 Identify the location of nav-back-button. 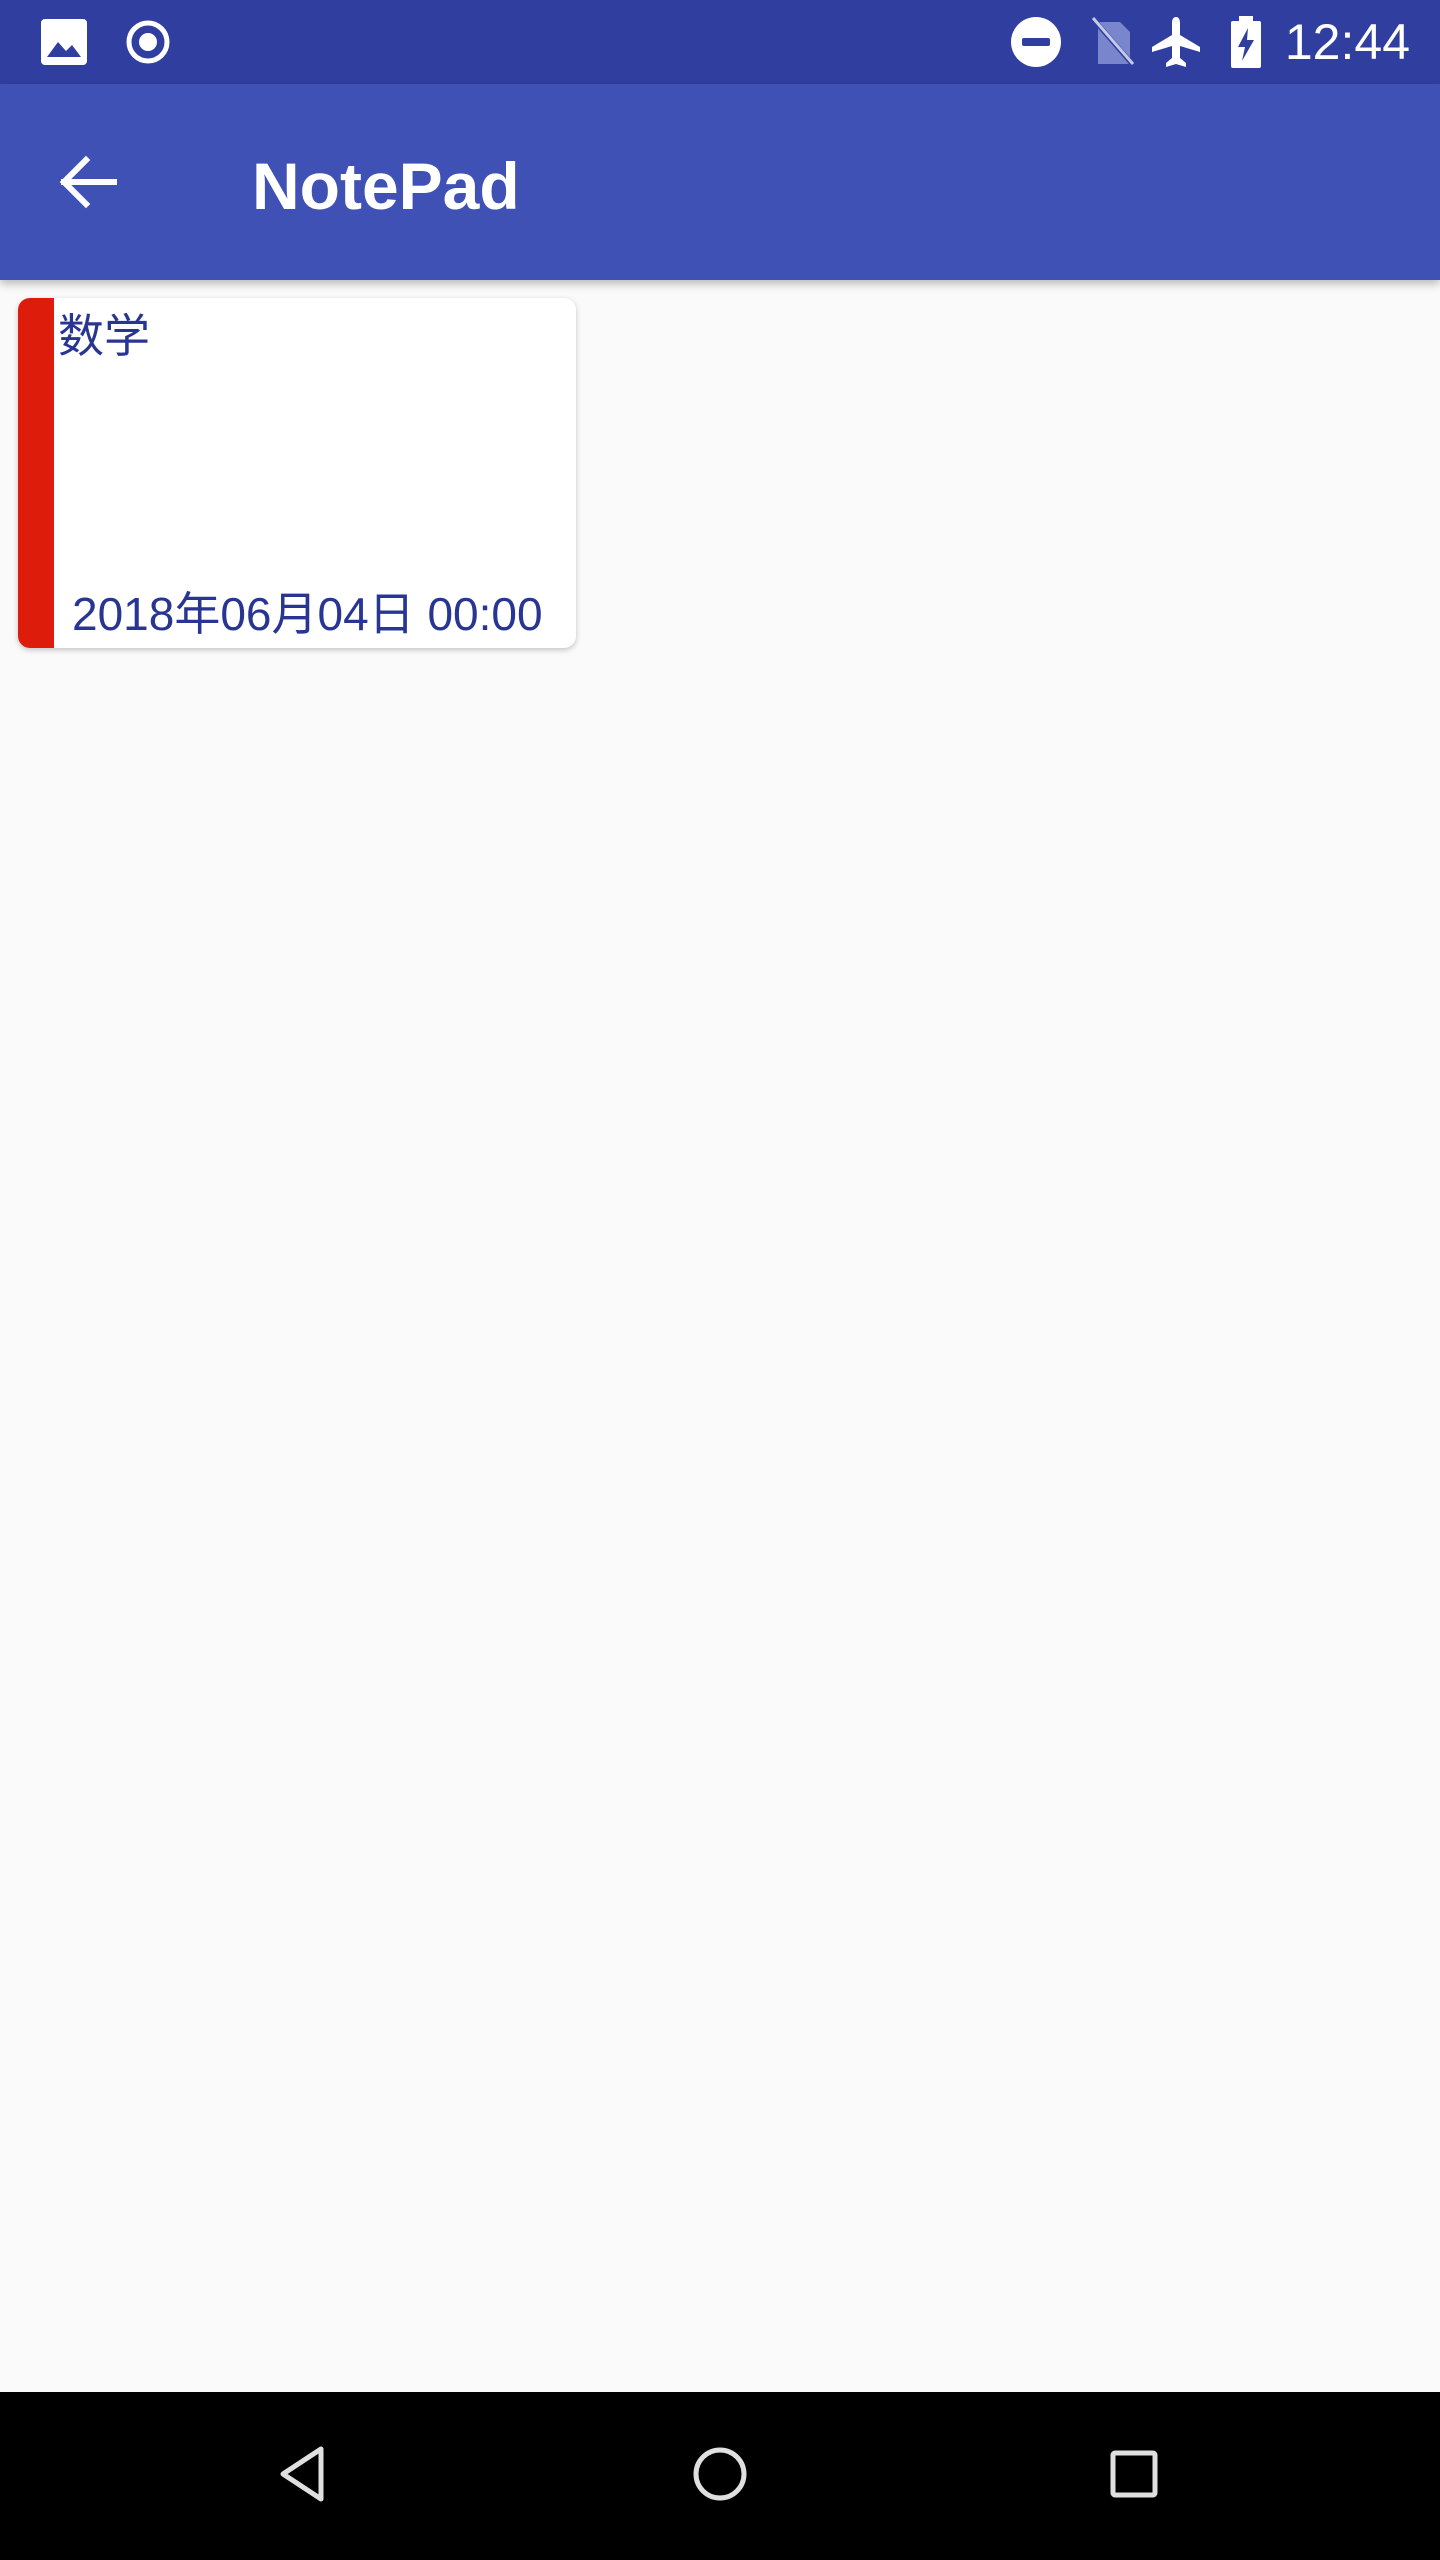
(304, 2476).